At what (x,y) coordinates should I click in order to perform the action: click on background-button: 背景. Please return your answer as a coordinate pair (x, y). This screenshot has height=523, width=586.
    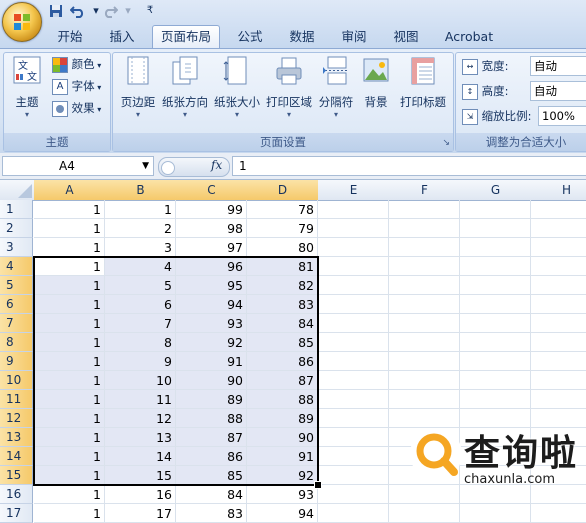
    Looking at the image, I should click on (376, 83).